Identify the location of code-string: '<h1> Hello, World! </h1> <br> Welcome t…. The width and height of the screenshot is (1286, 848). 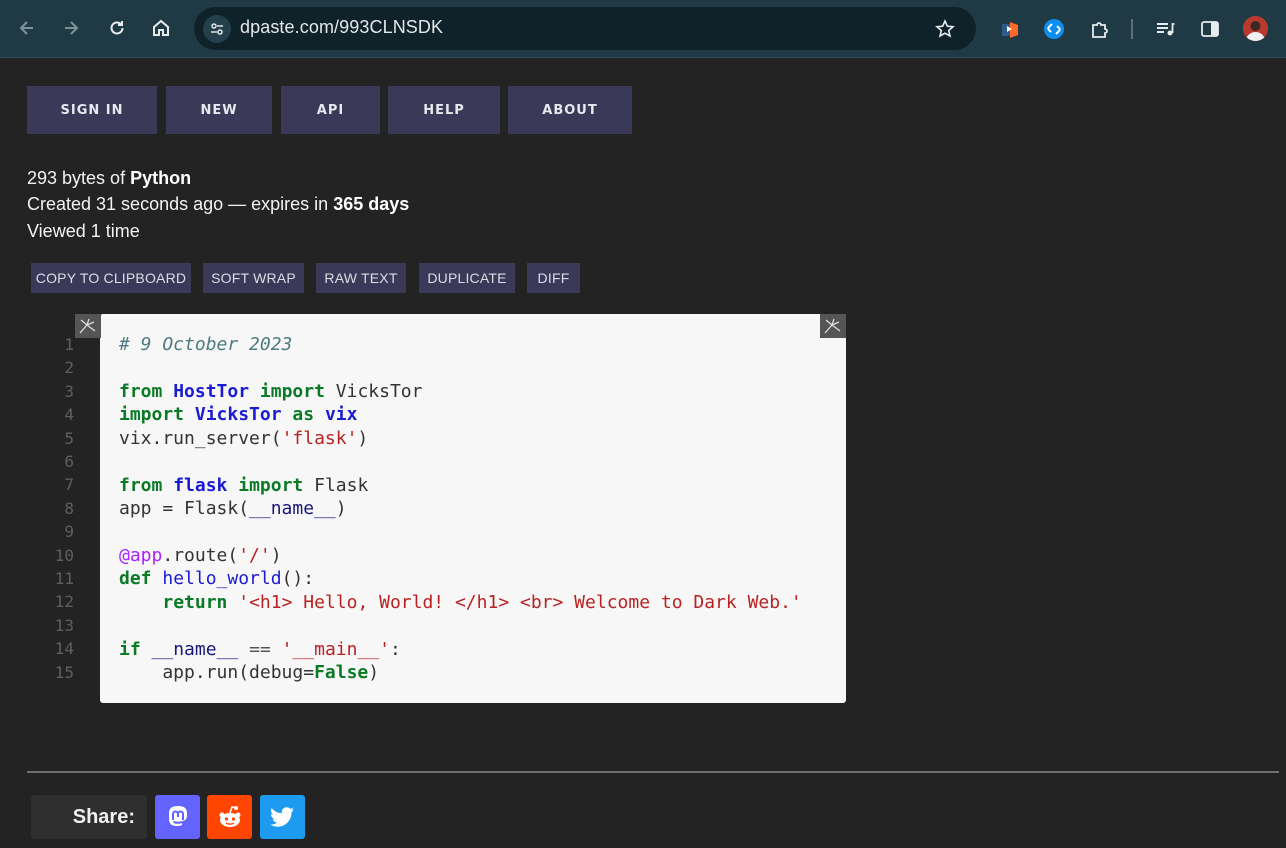
(520, 602).